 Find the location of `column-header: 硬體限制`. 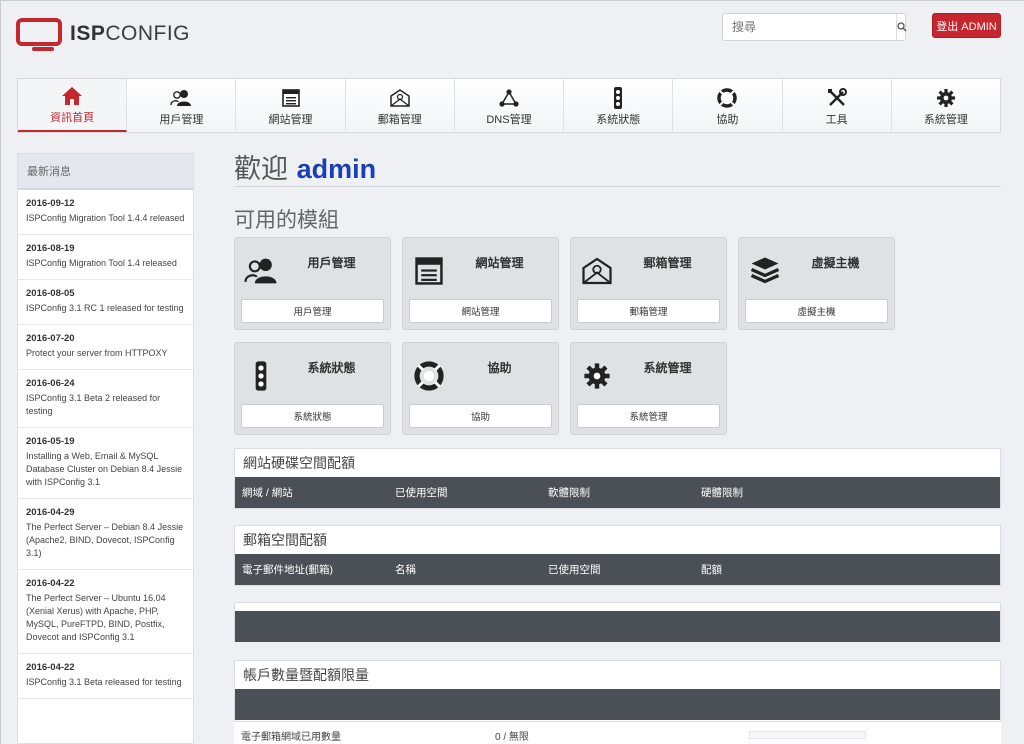

column-header: 硬體限制 is located at coordinates (770, 492).